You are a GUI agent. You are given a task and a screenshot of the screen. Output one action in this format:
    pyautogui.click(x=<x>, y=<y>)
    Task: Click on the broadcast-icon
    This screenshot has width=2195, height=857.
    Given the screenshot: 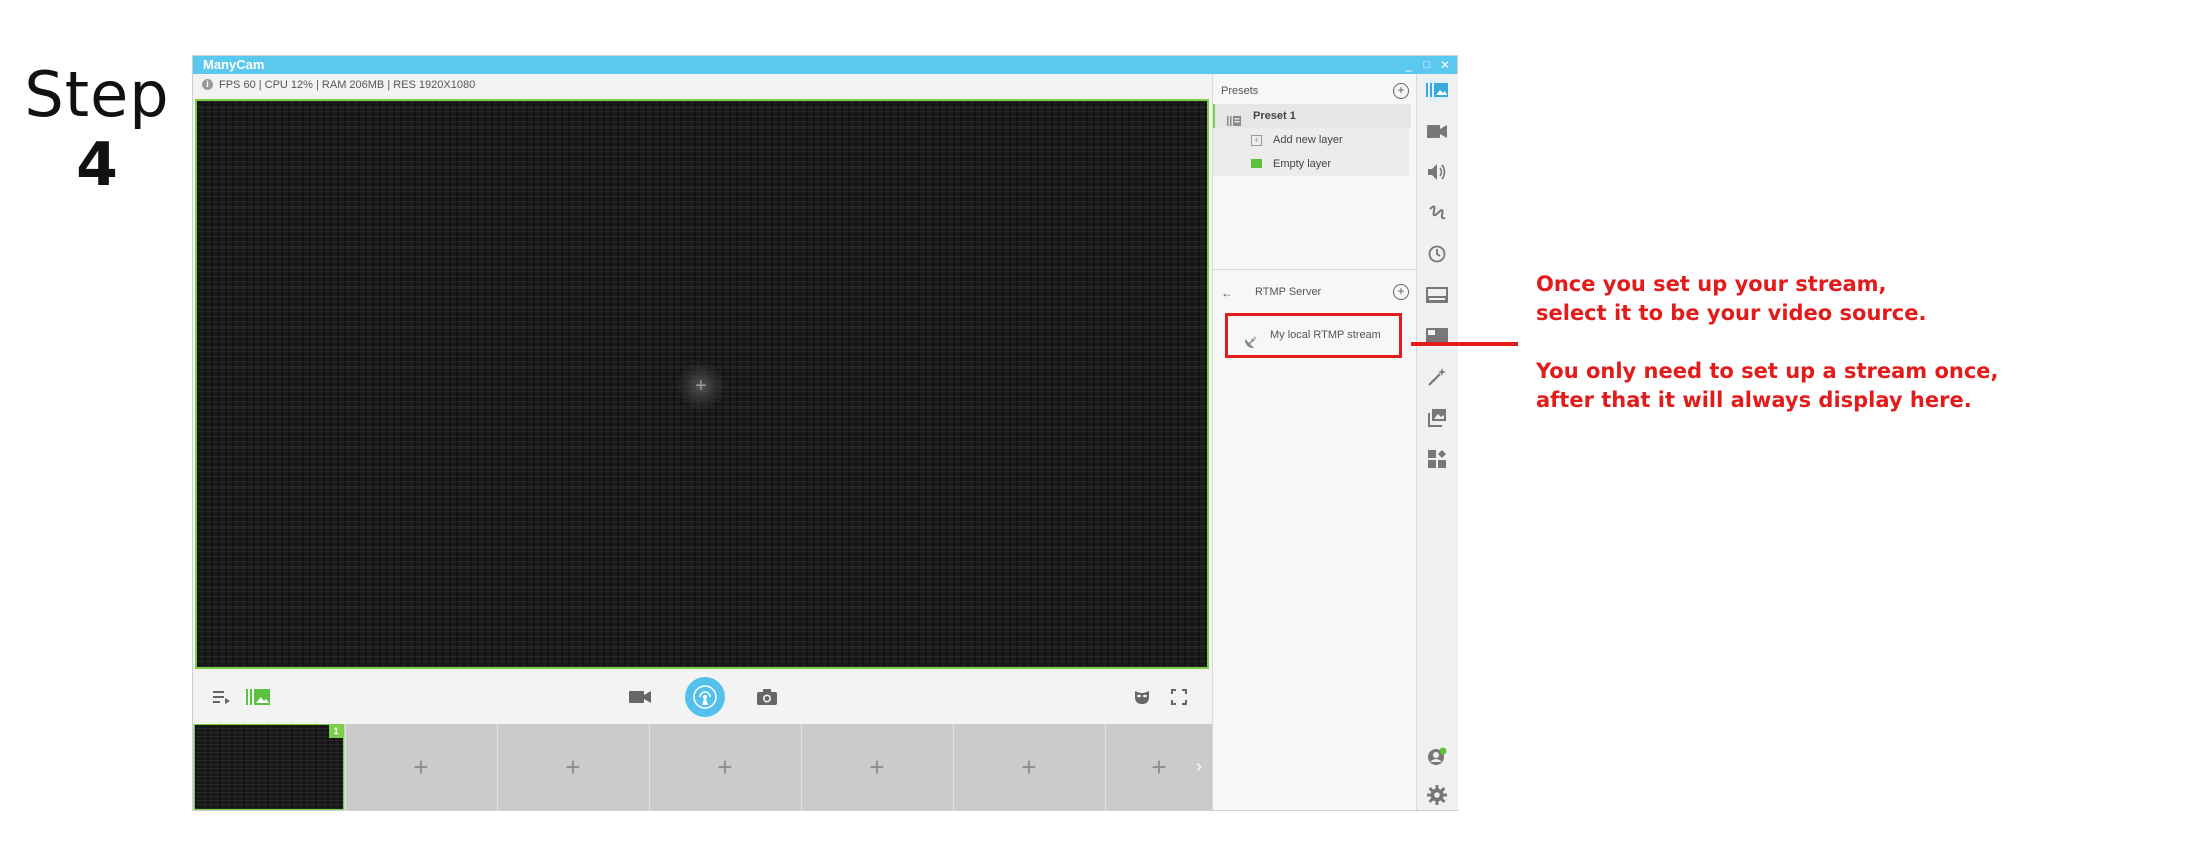 What is the action you would take?
    pyautogui.click(x=705, y=697)
    